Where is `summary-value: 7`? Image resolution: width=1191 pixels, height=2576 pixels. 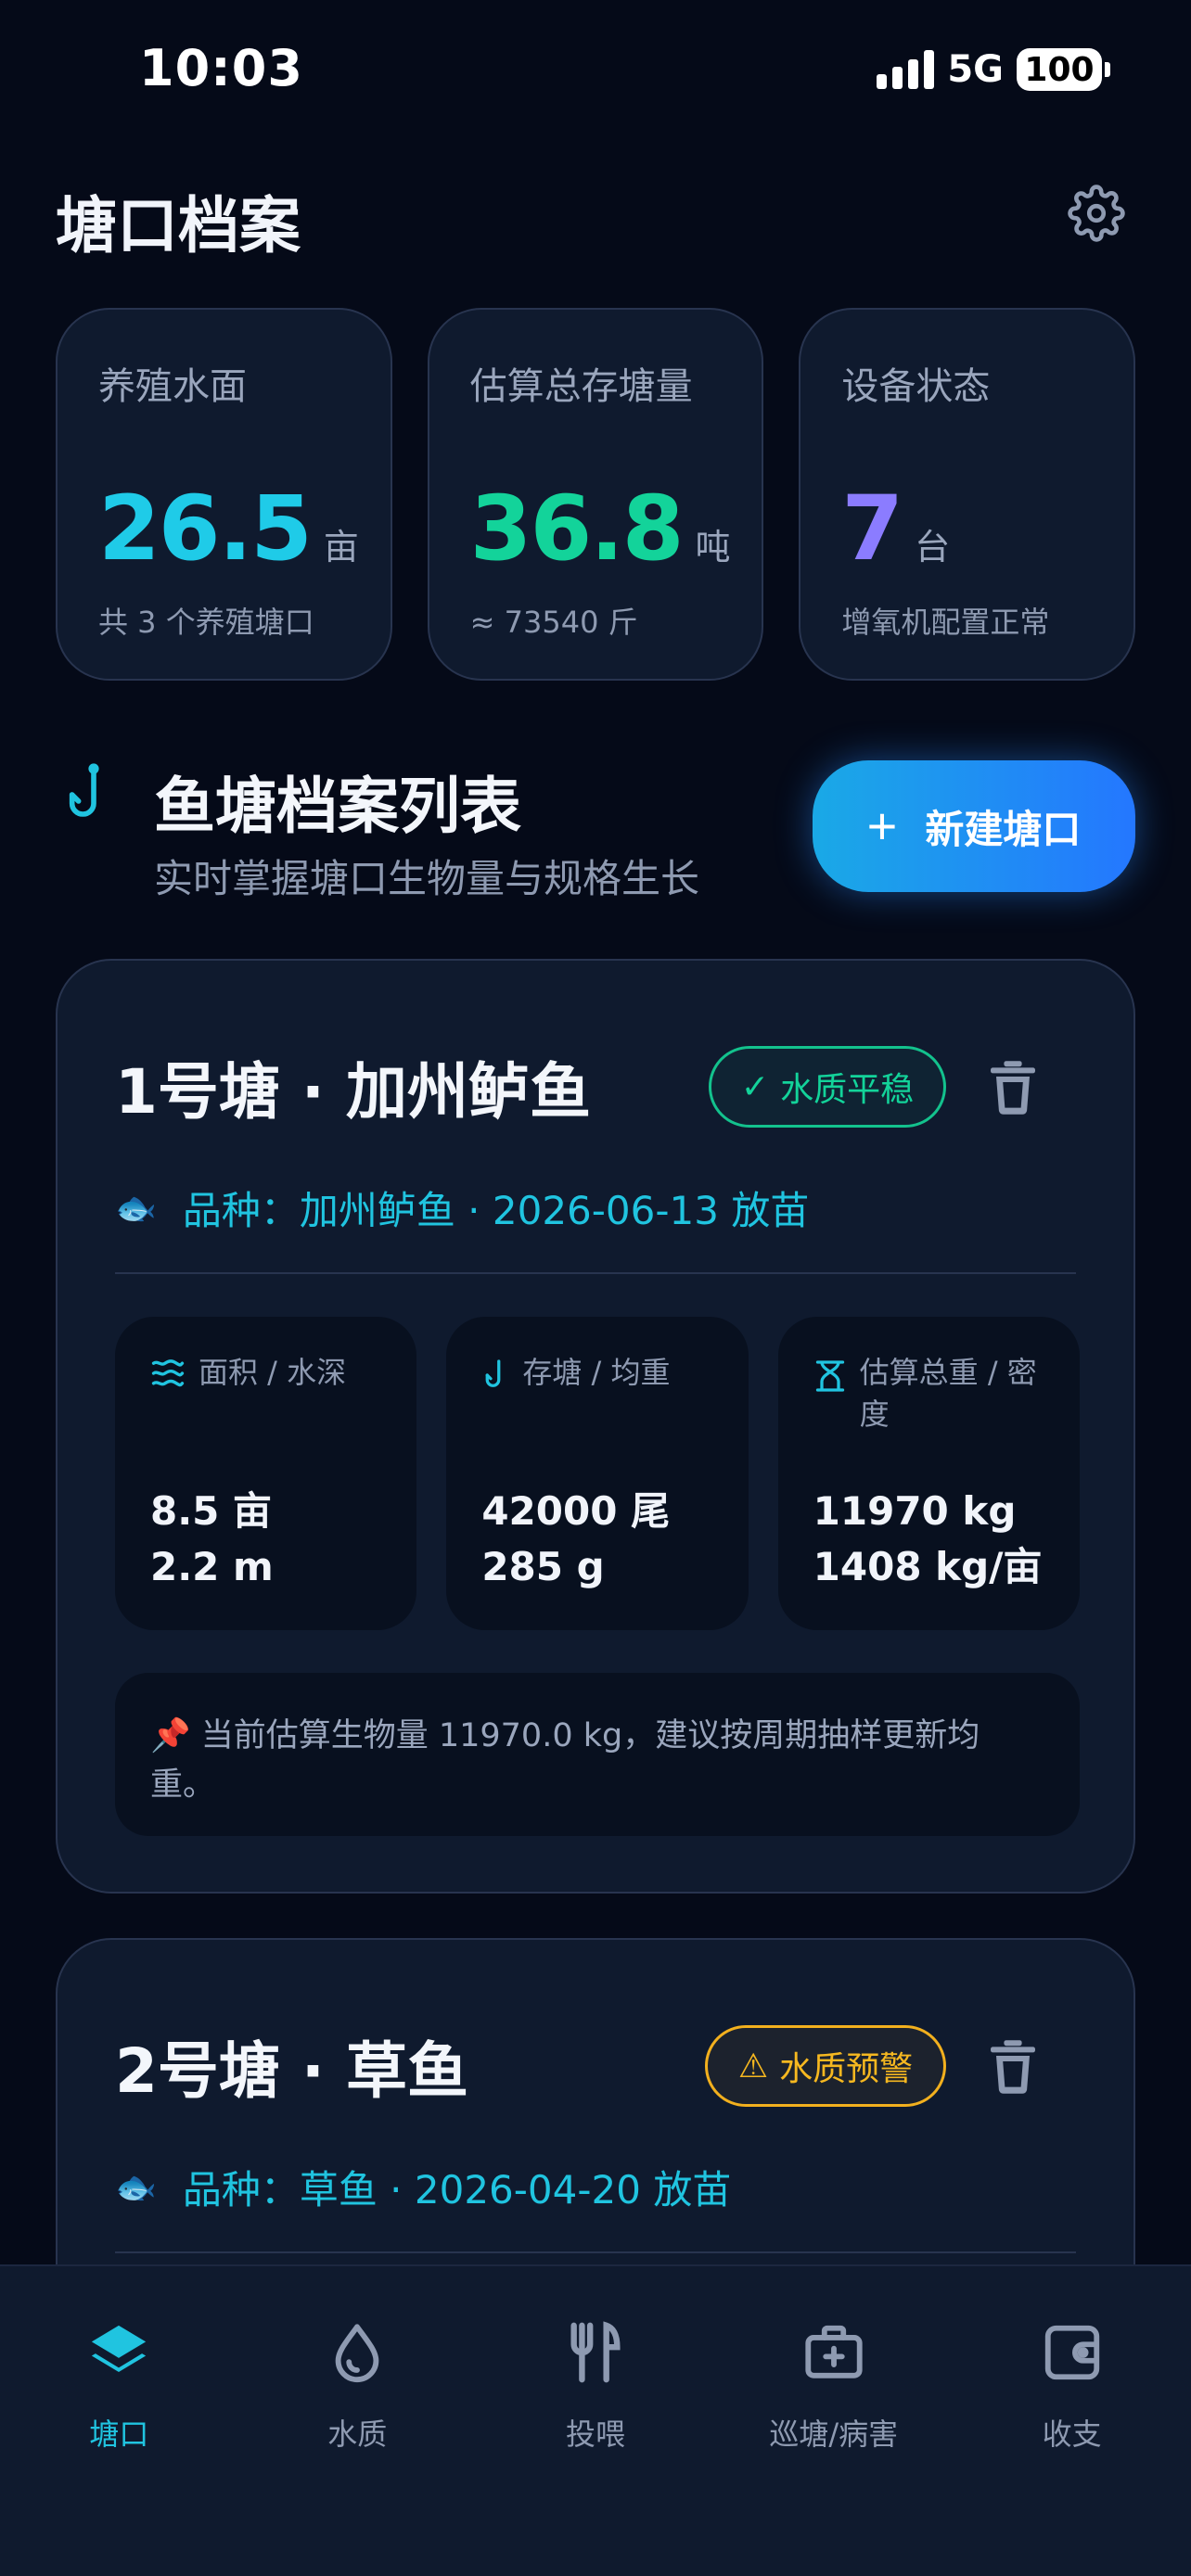
summary-value: 7 is located at coordinates (872, 528).